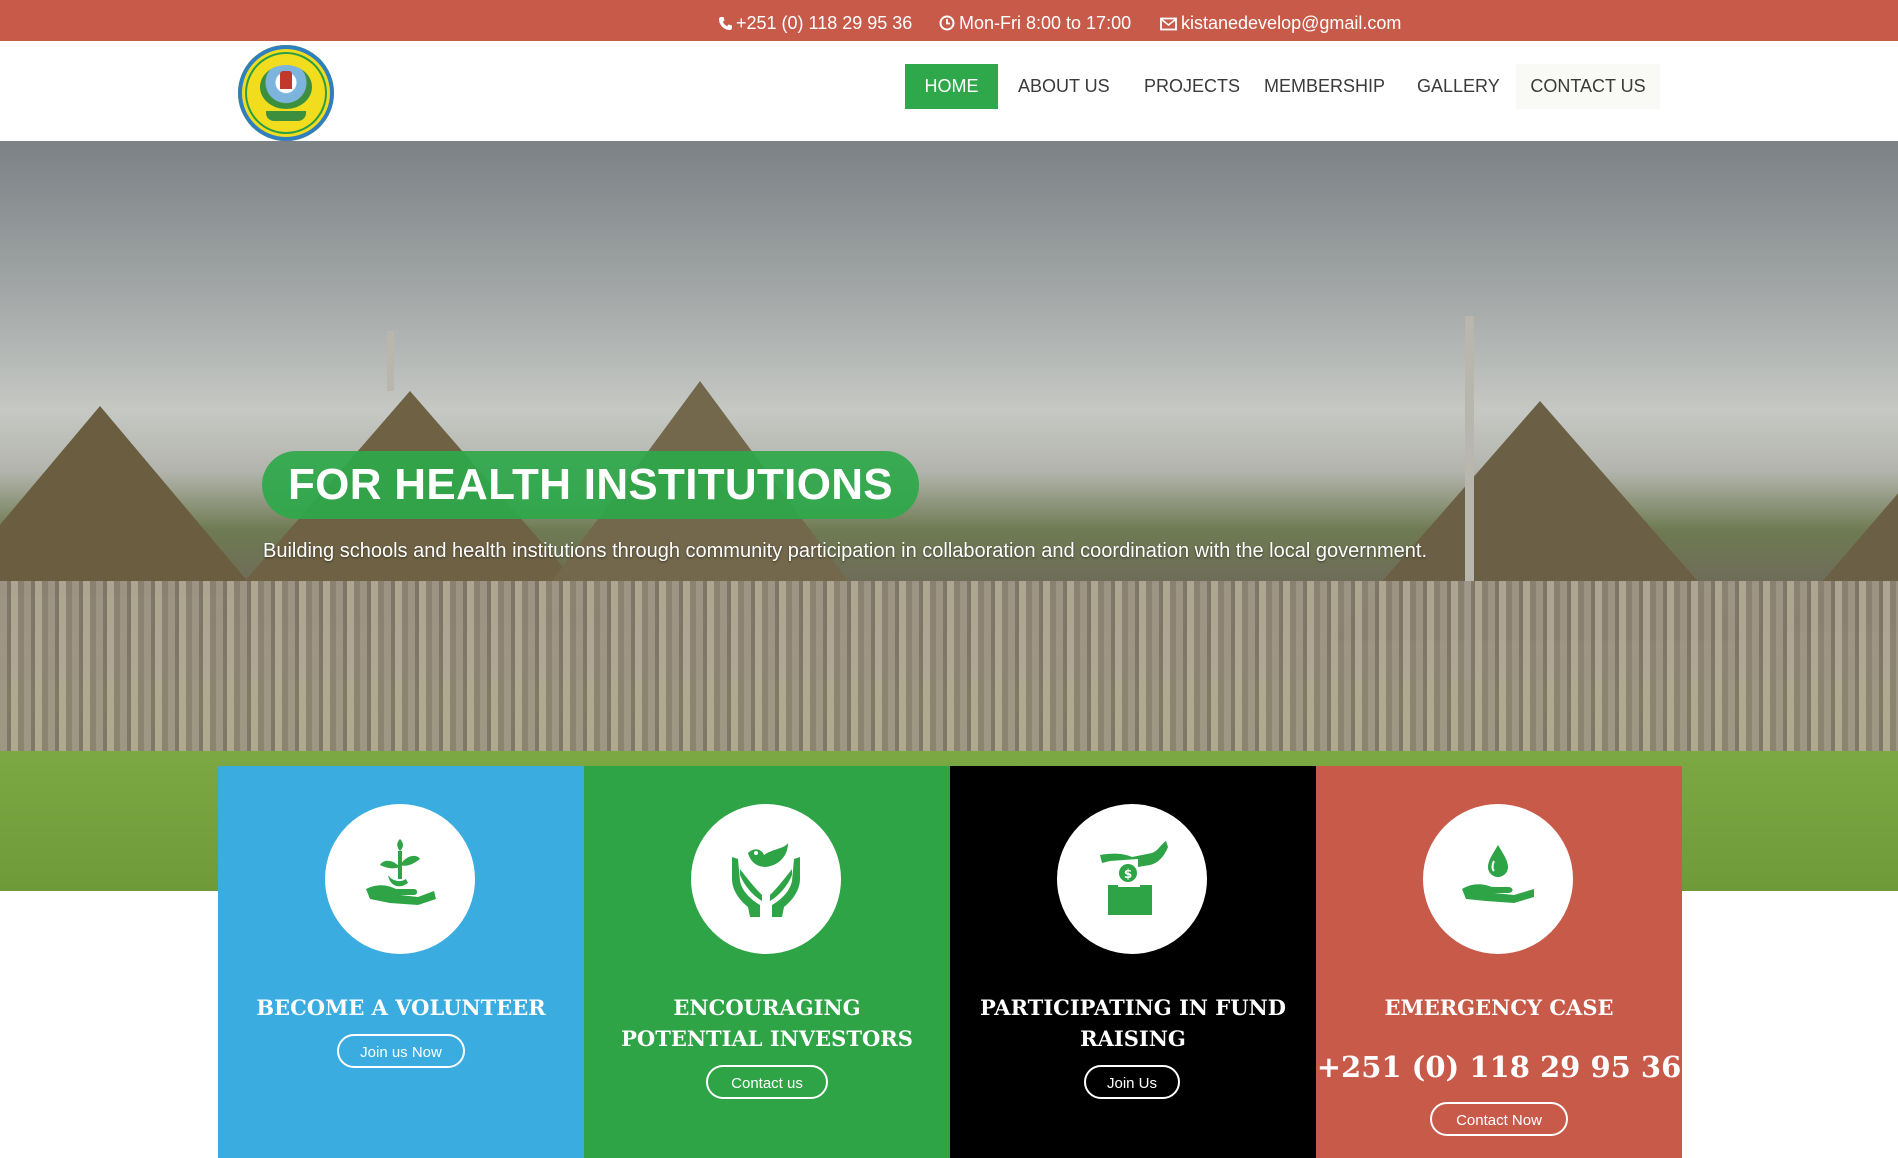 The image size is (1898, 1158). Describe the element at coordinates (947, 23) in the screenshot. I see `clock-icon` at that location.